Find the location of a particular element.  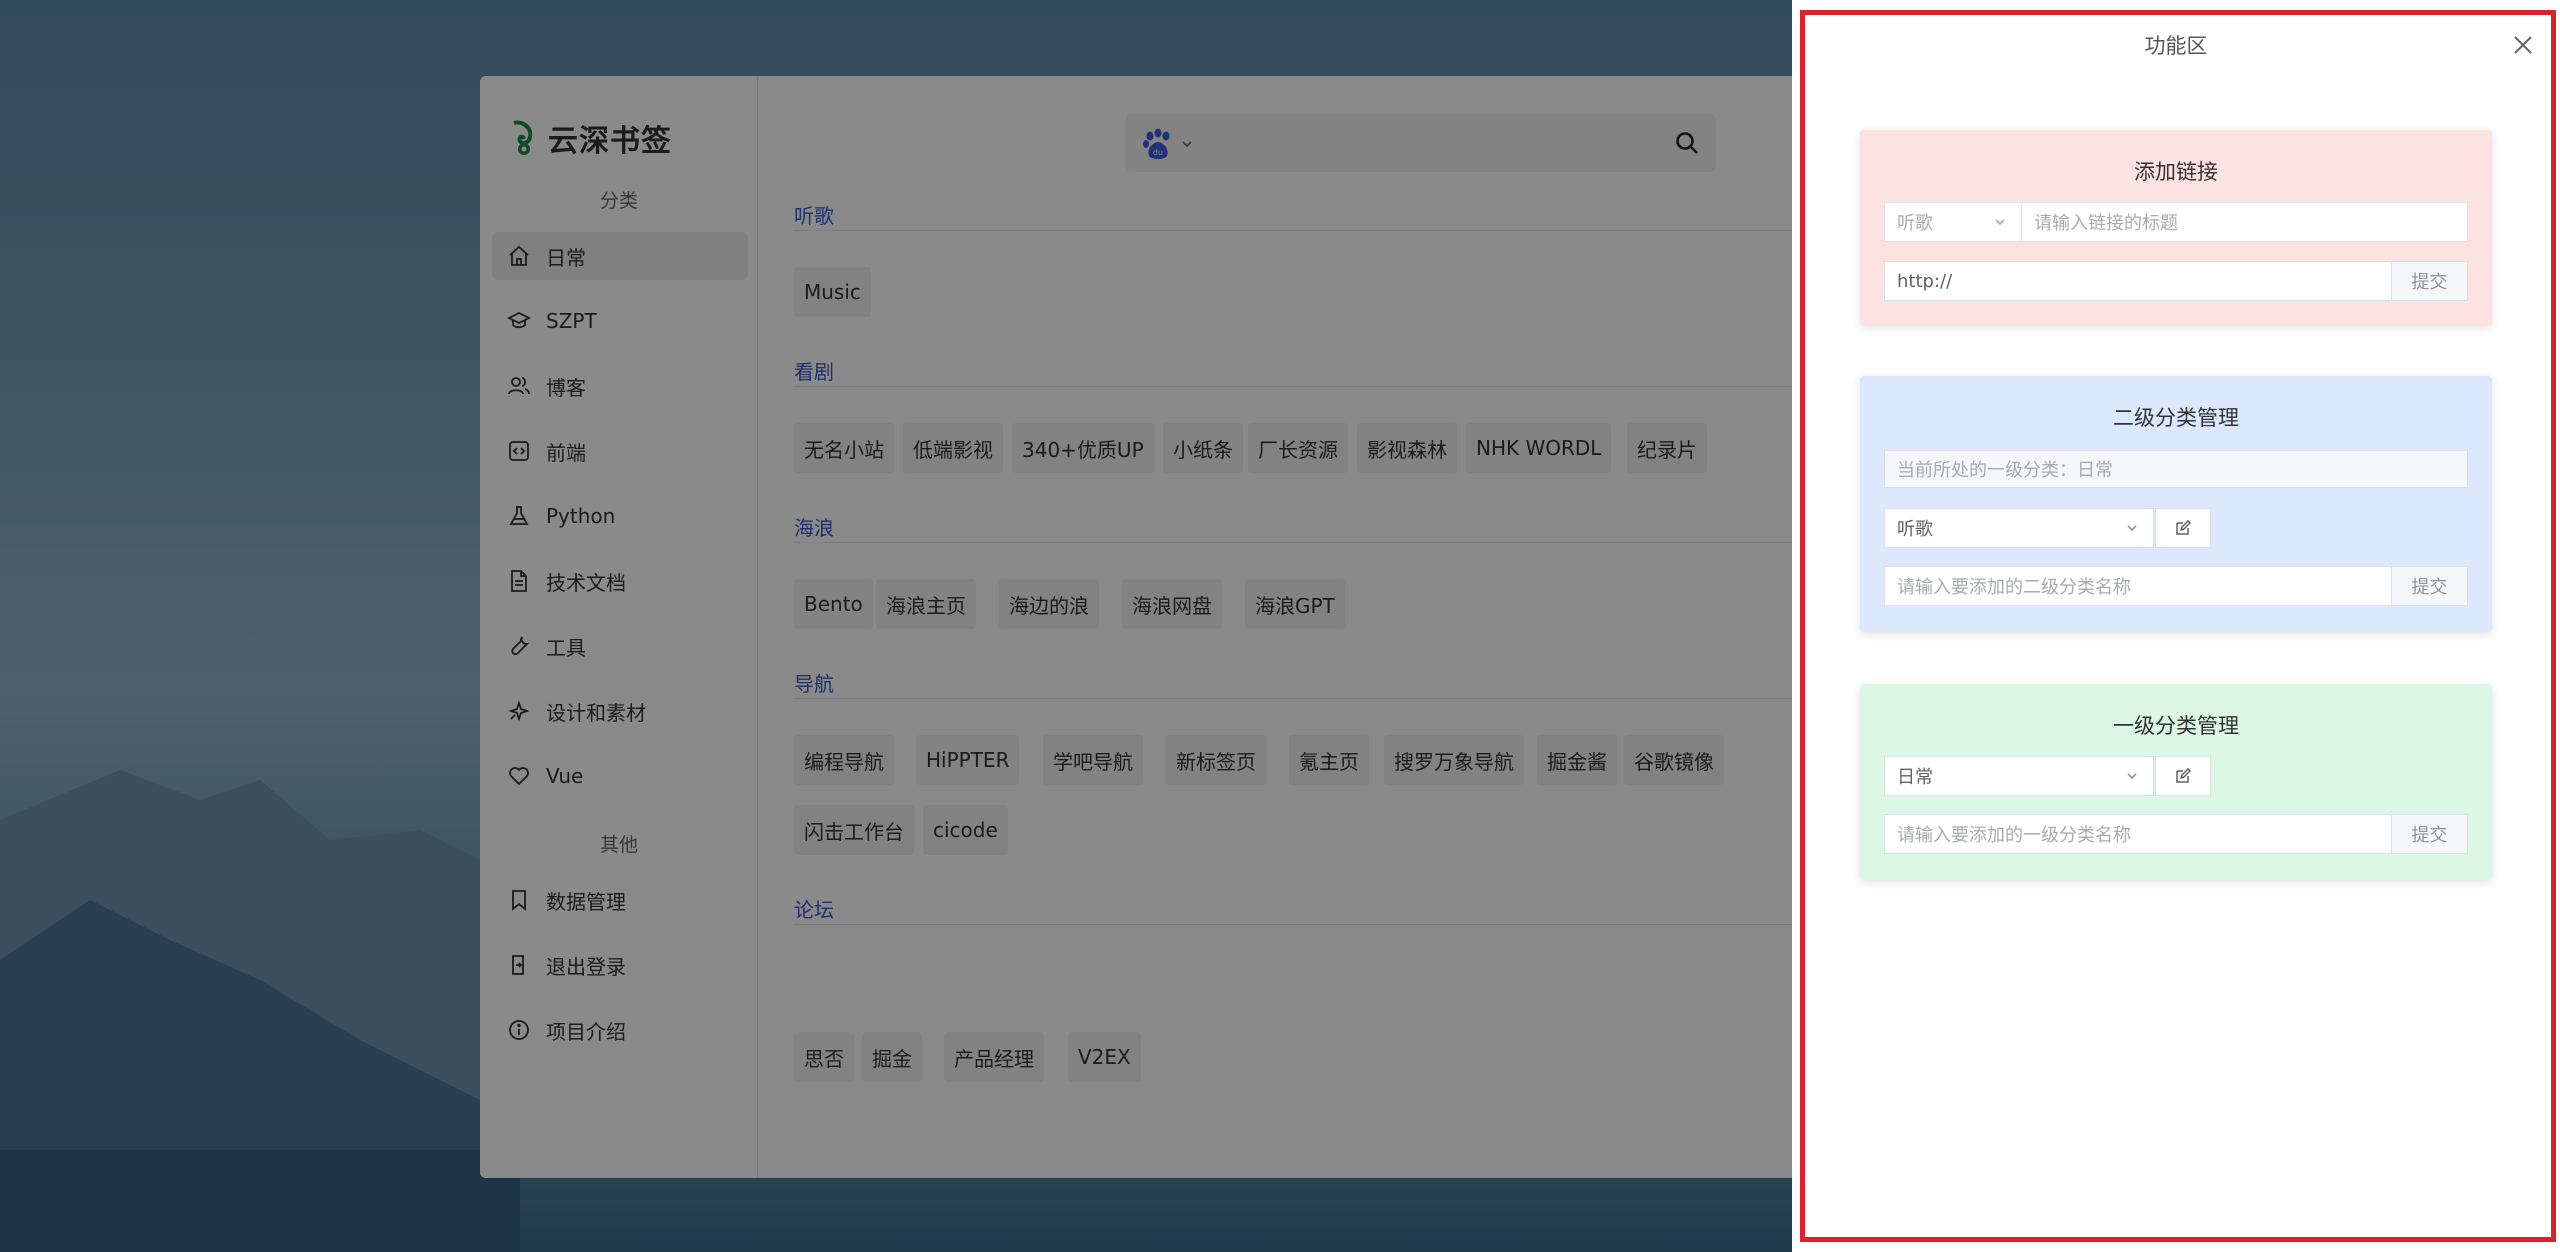

current-primary-field: 当前所处的一级分类：日常 is located at coordinates (2176, 469).